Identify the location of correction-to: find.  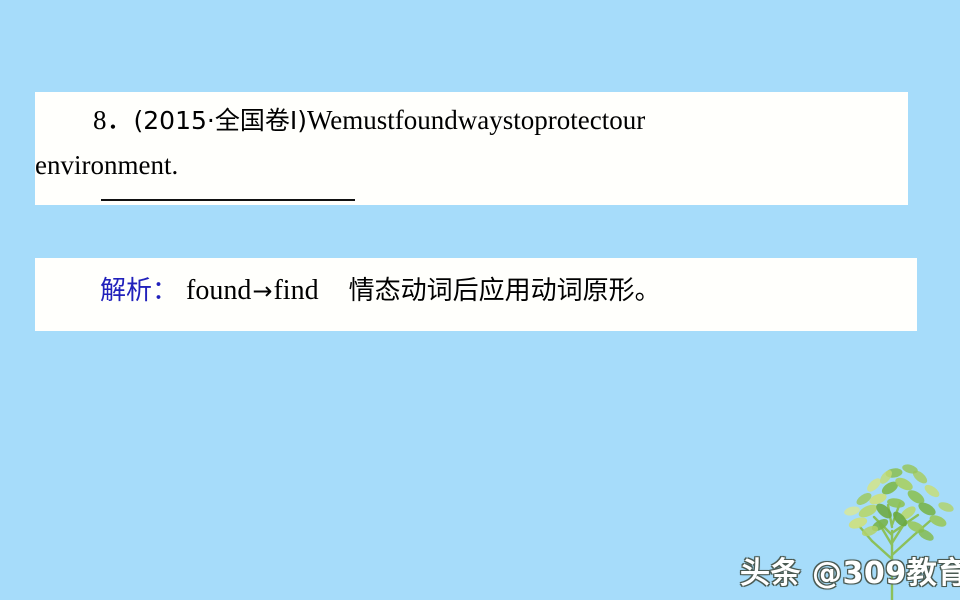
(296, 290).